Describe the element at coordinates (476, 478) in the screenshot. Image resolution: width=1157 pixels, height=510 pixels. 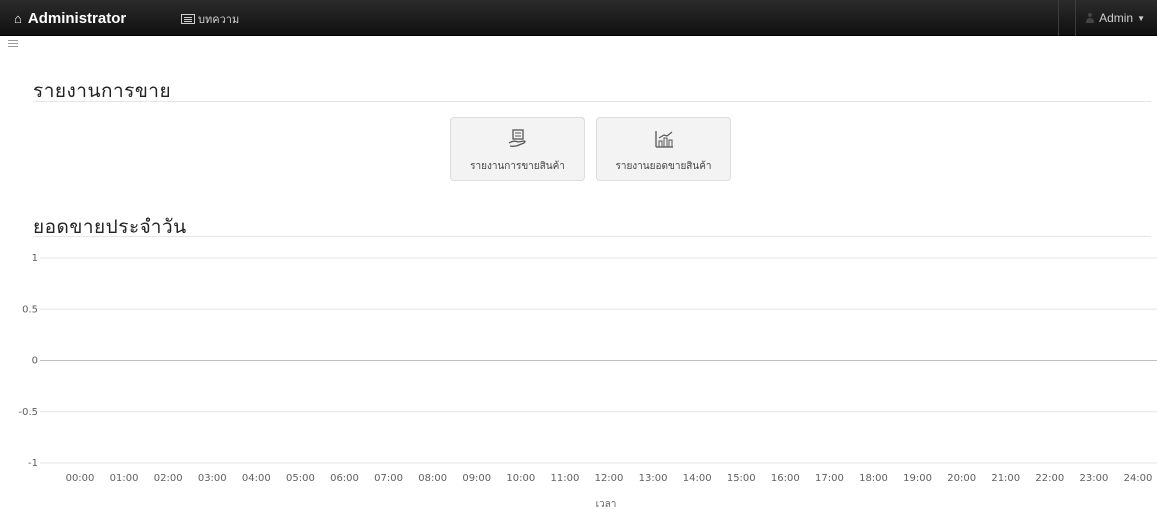
I see `x-tick-label: 09:00` at that location.